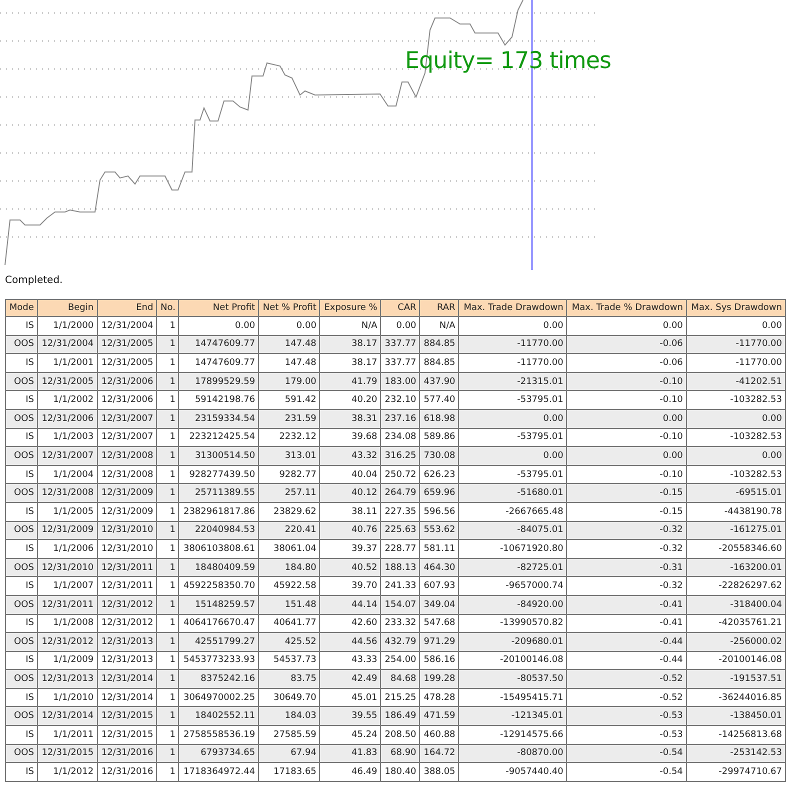  What do you see at coordinates (439, 381) in the screenshot?
I see `table-cell: 437.90` at bounding box center [439, 381].